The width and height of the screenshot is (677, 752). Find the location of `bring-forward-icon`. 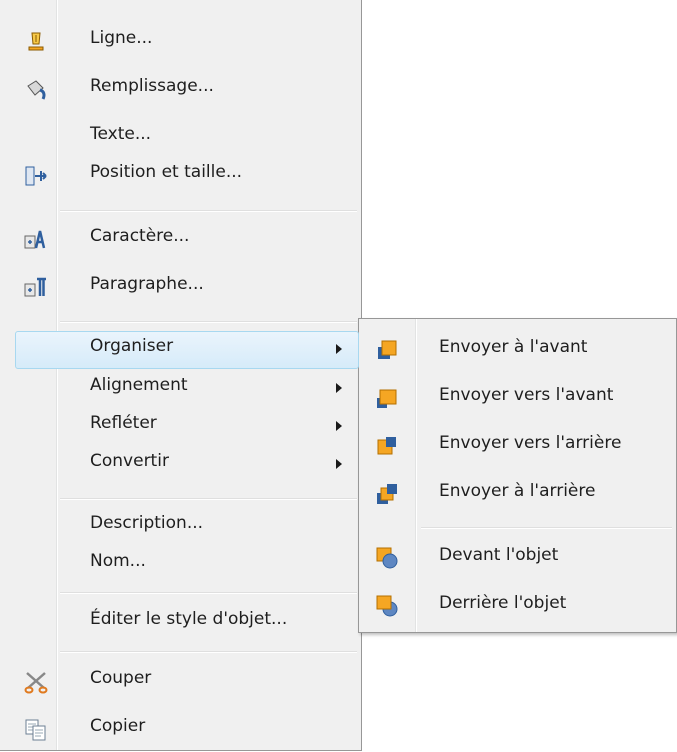

bring-forward-icon is located at coordinates (387, 398).